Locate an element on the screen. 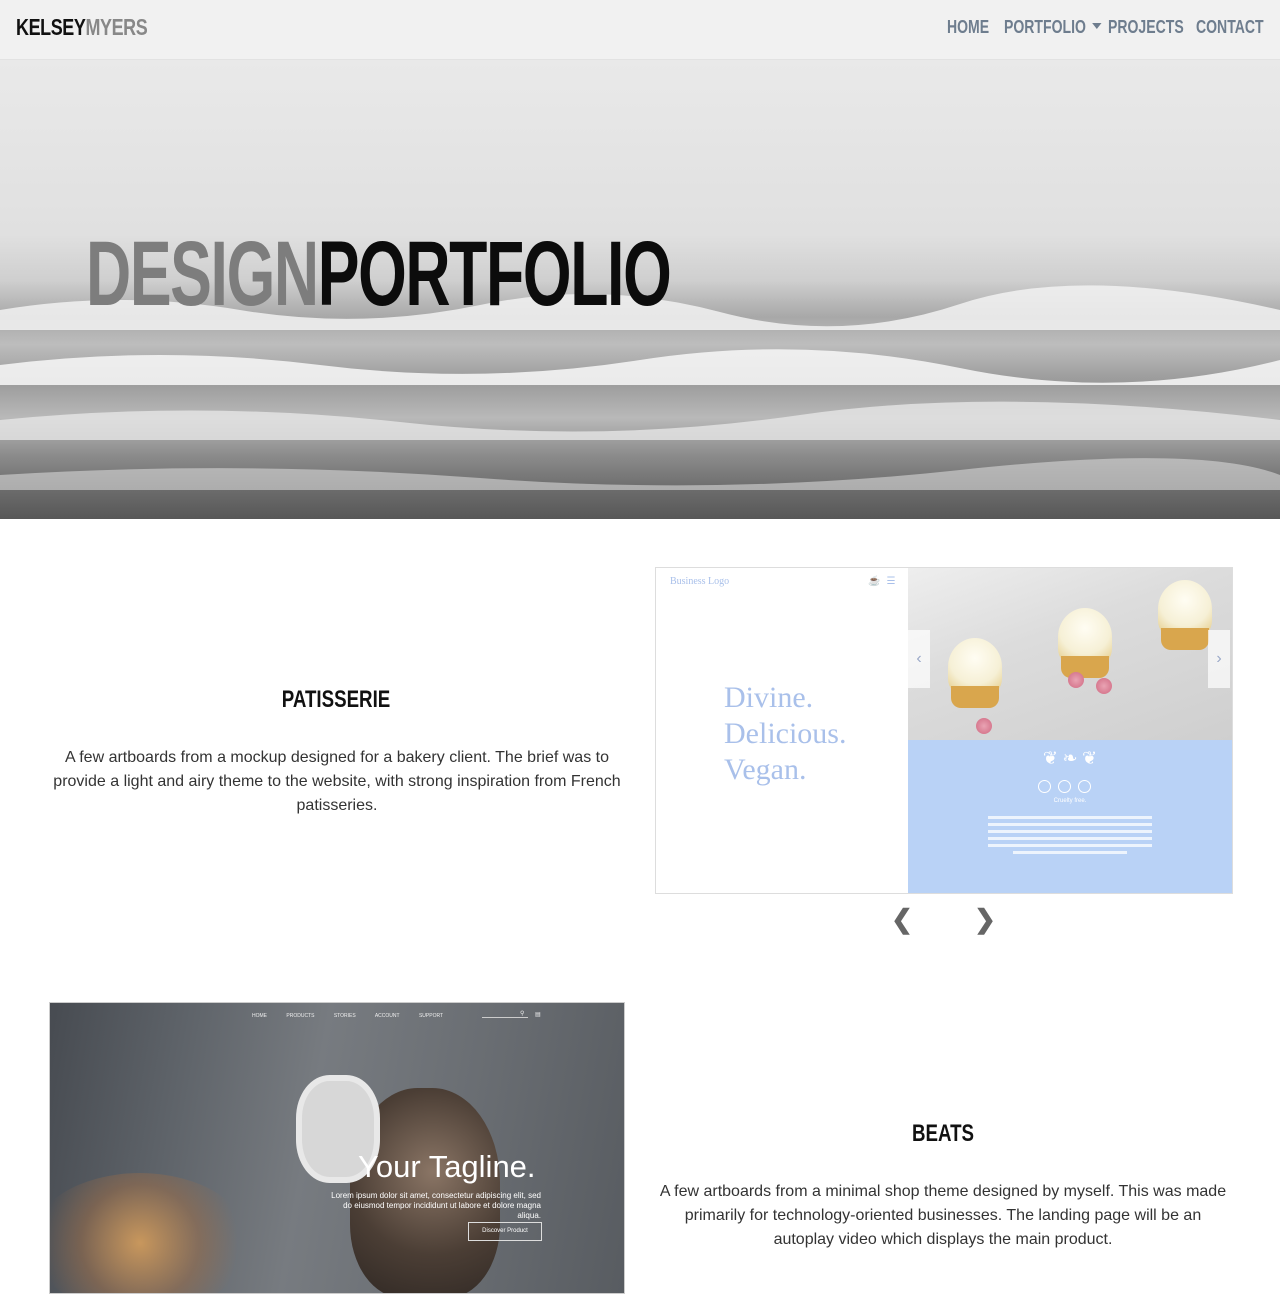 This screenshot has width=1280, height=1294. mockup-tagline: Divine. Delicious. Vegan. is located at coordinates (785, 734).